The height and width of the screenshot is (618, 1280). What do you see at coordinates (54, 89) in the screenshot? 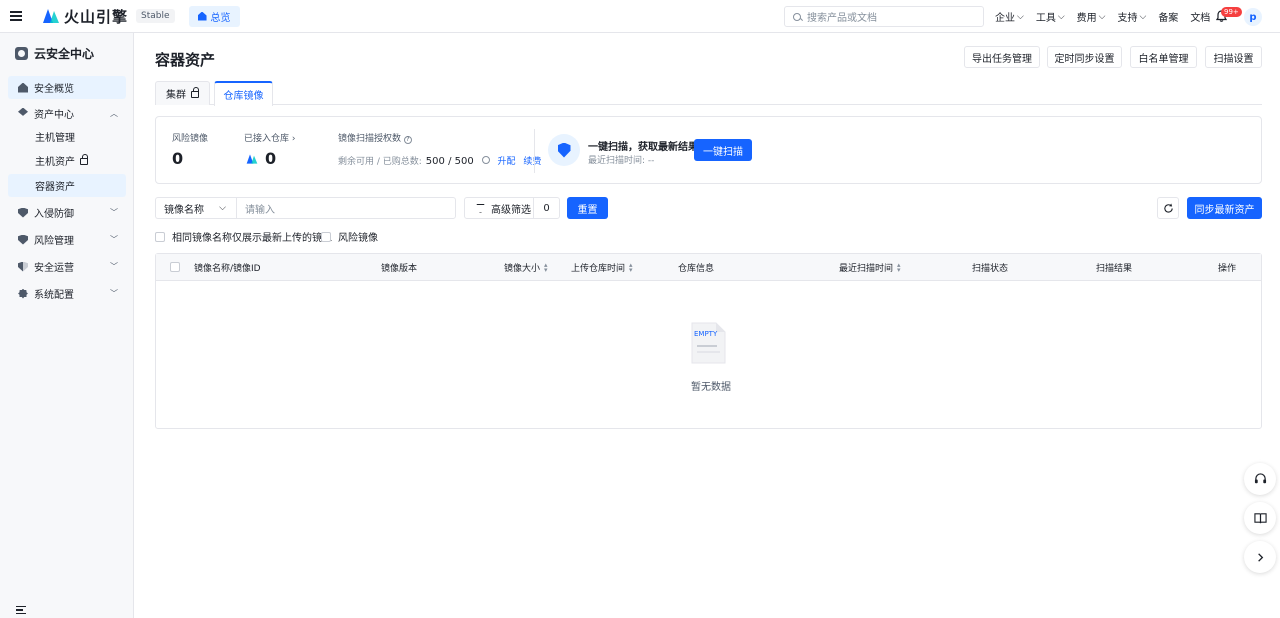
I see `sidebar-item-label: 安全概览` at bounding box center [54, 89].